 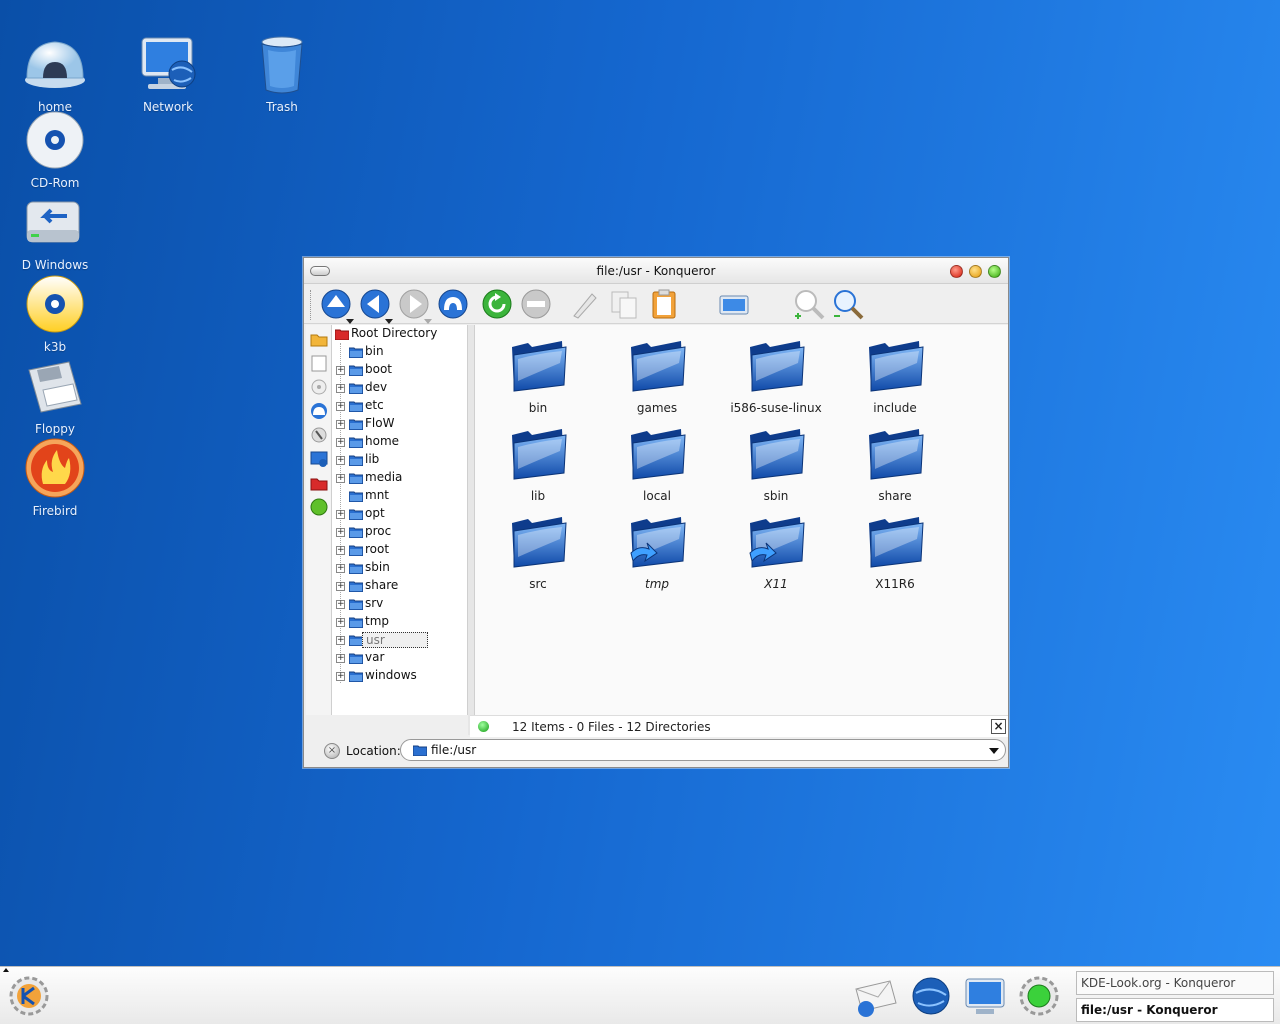 I want to click on file-item-x11: X11, so click(x=776, y=553).